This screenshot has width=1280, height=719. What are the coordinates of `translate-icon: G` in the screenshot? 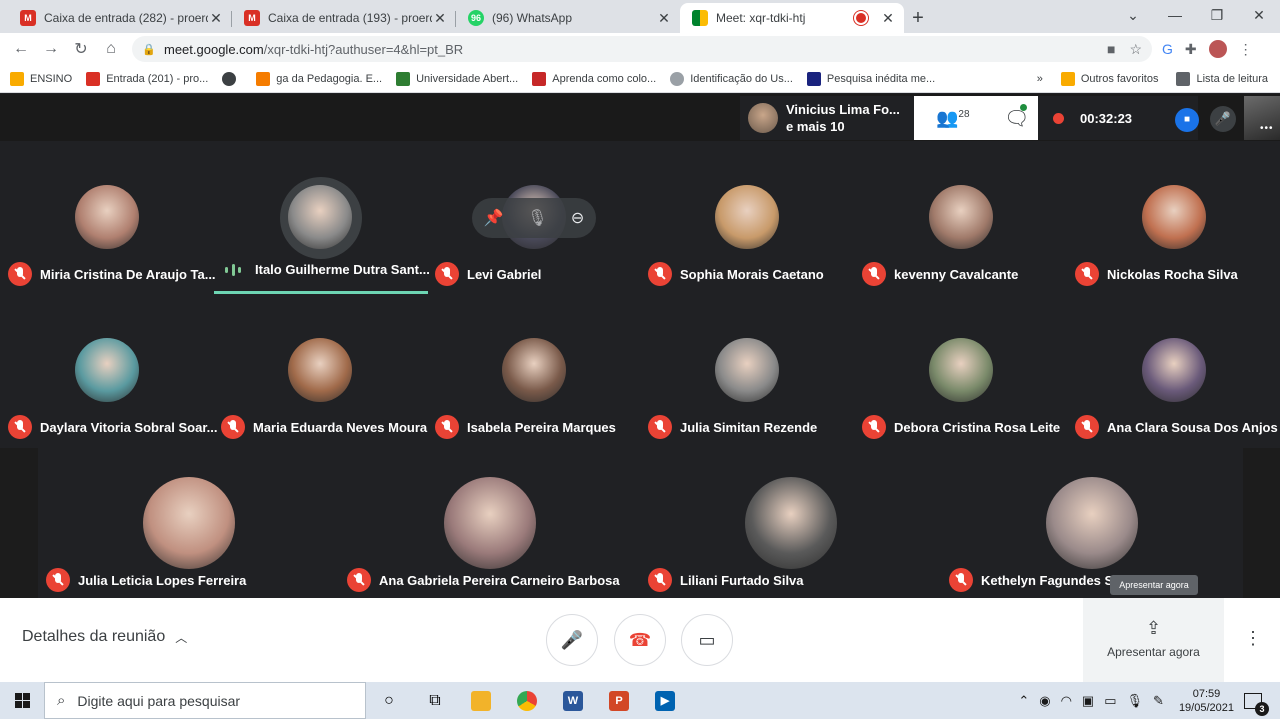 It's located at (1167, 49).